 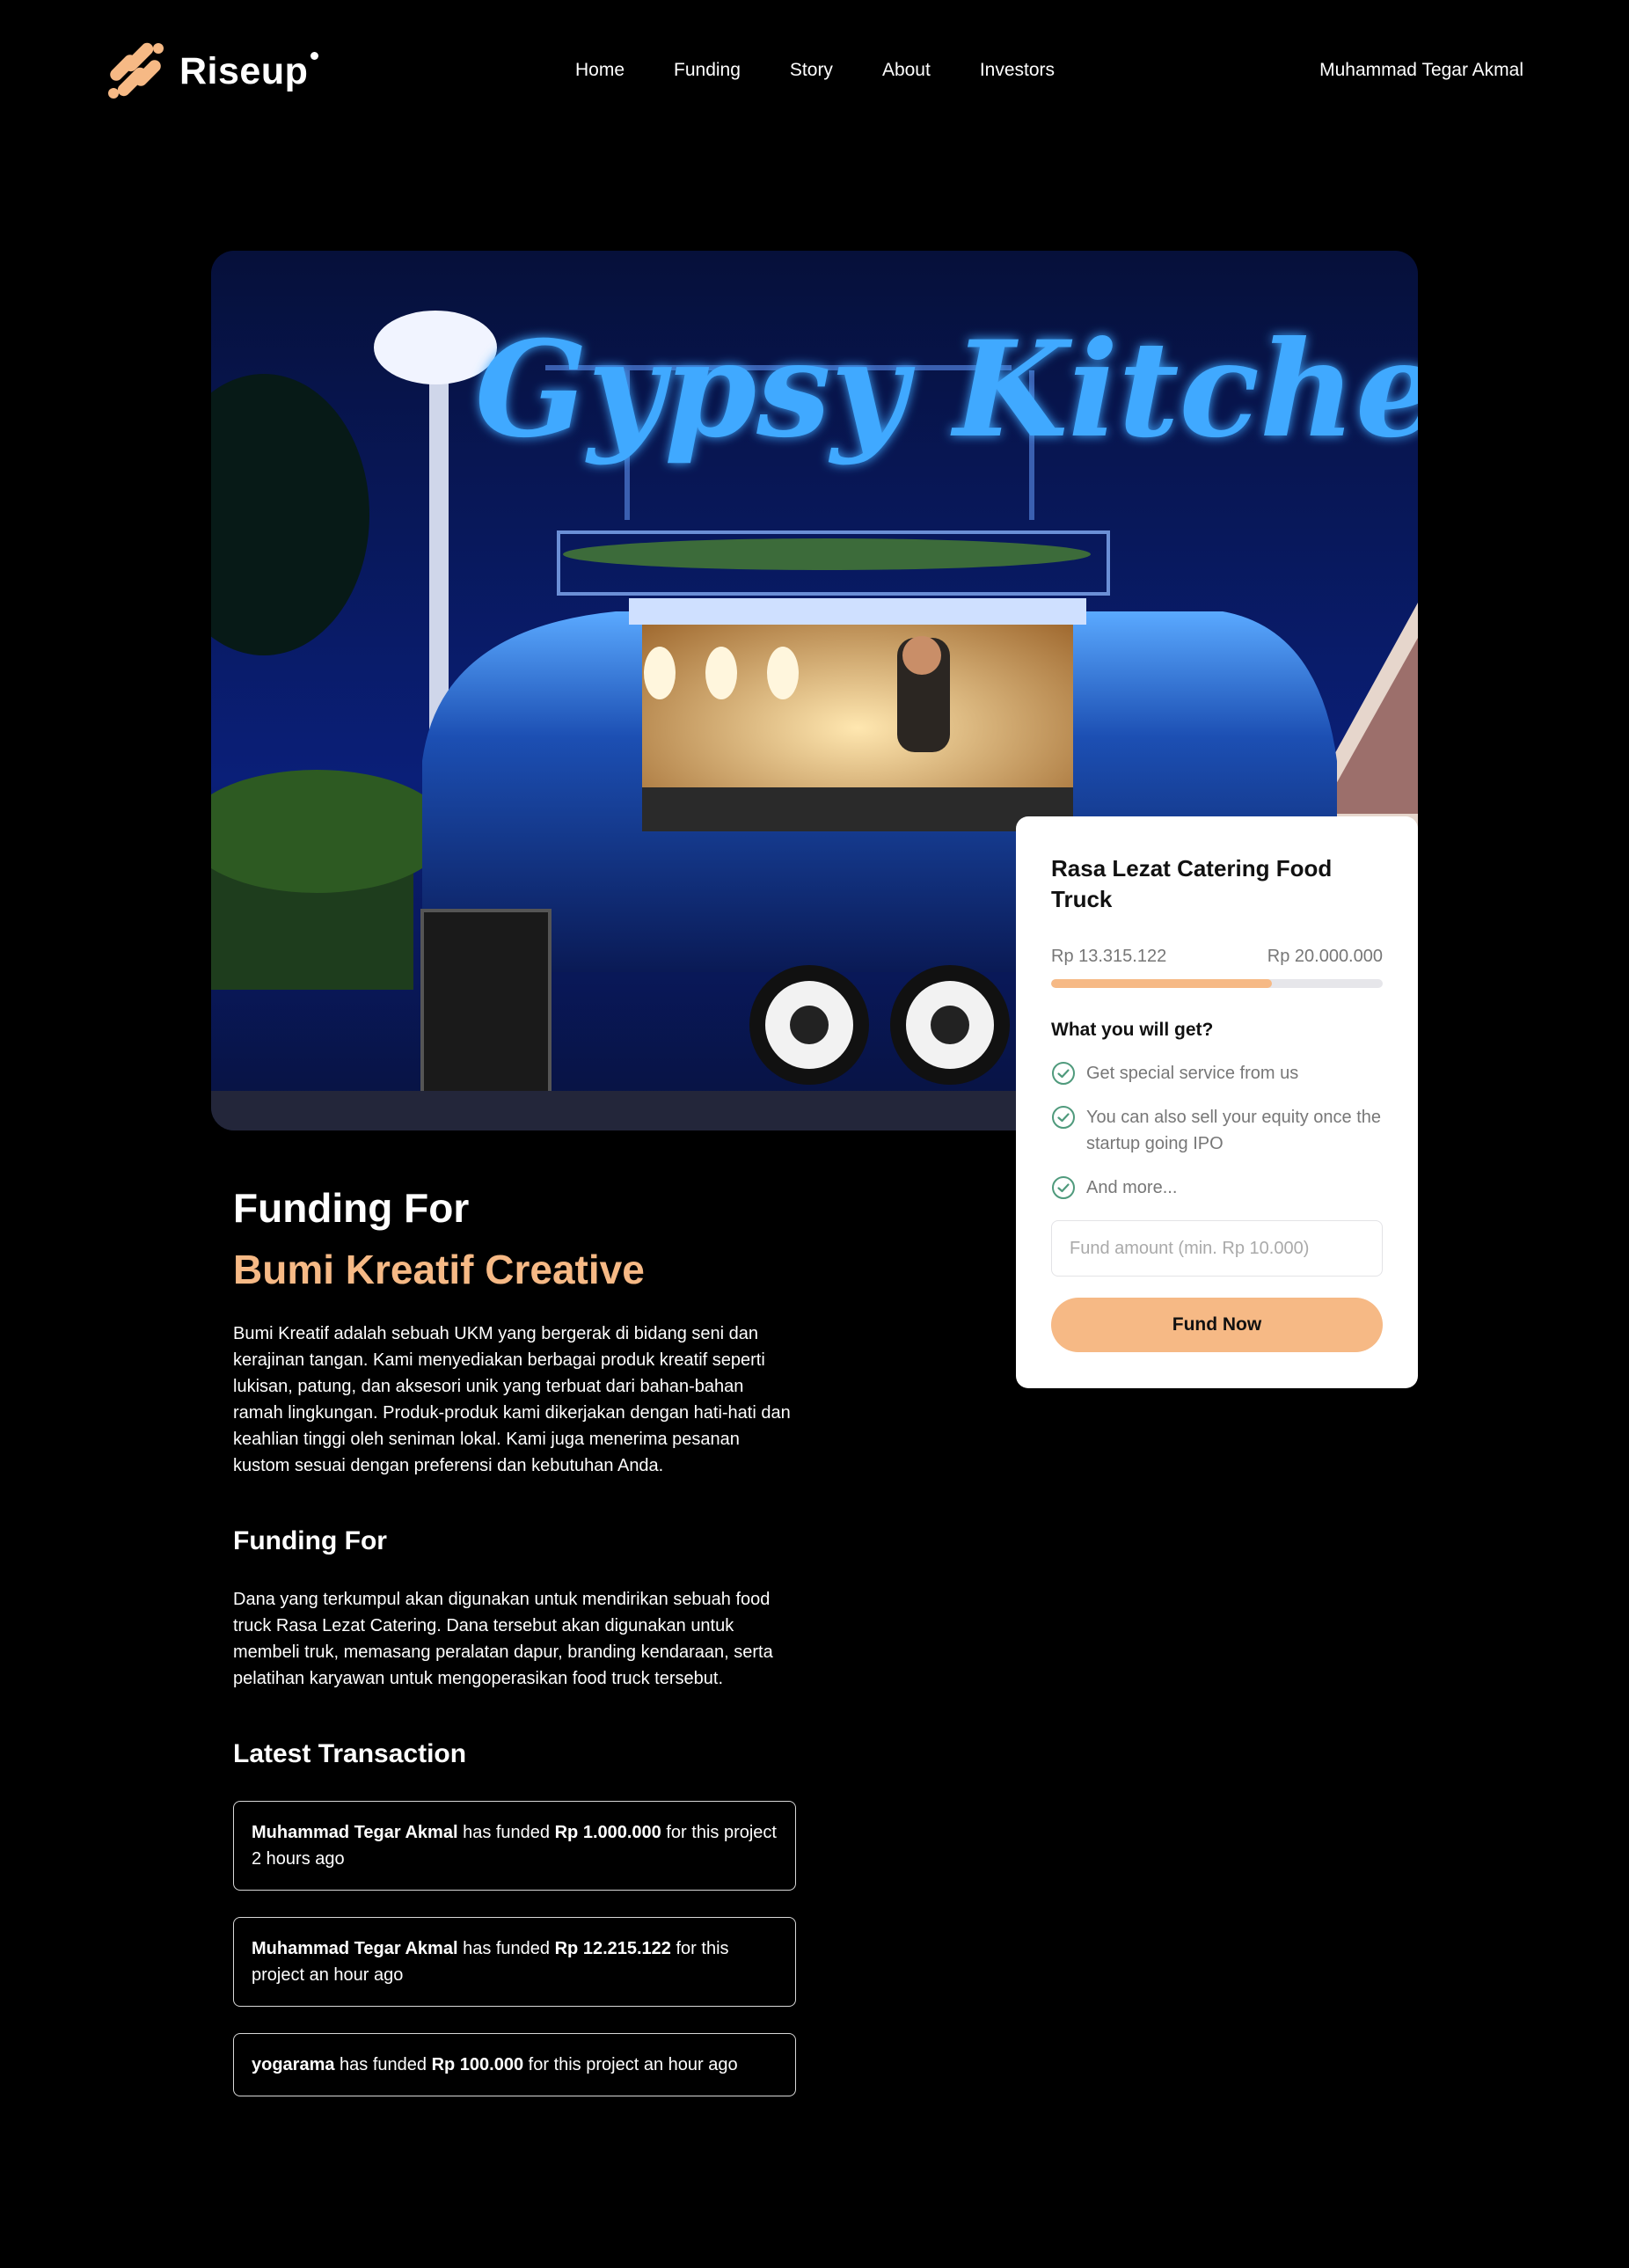 What do you see at coordinates (707, 70) in the screenshot?
I see `nav-funding: Funding` at bounding box center [707, 70].